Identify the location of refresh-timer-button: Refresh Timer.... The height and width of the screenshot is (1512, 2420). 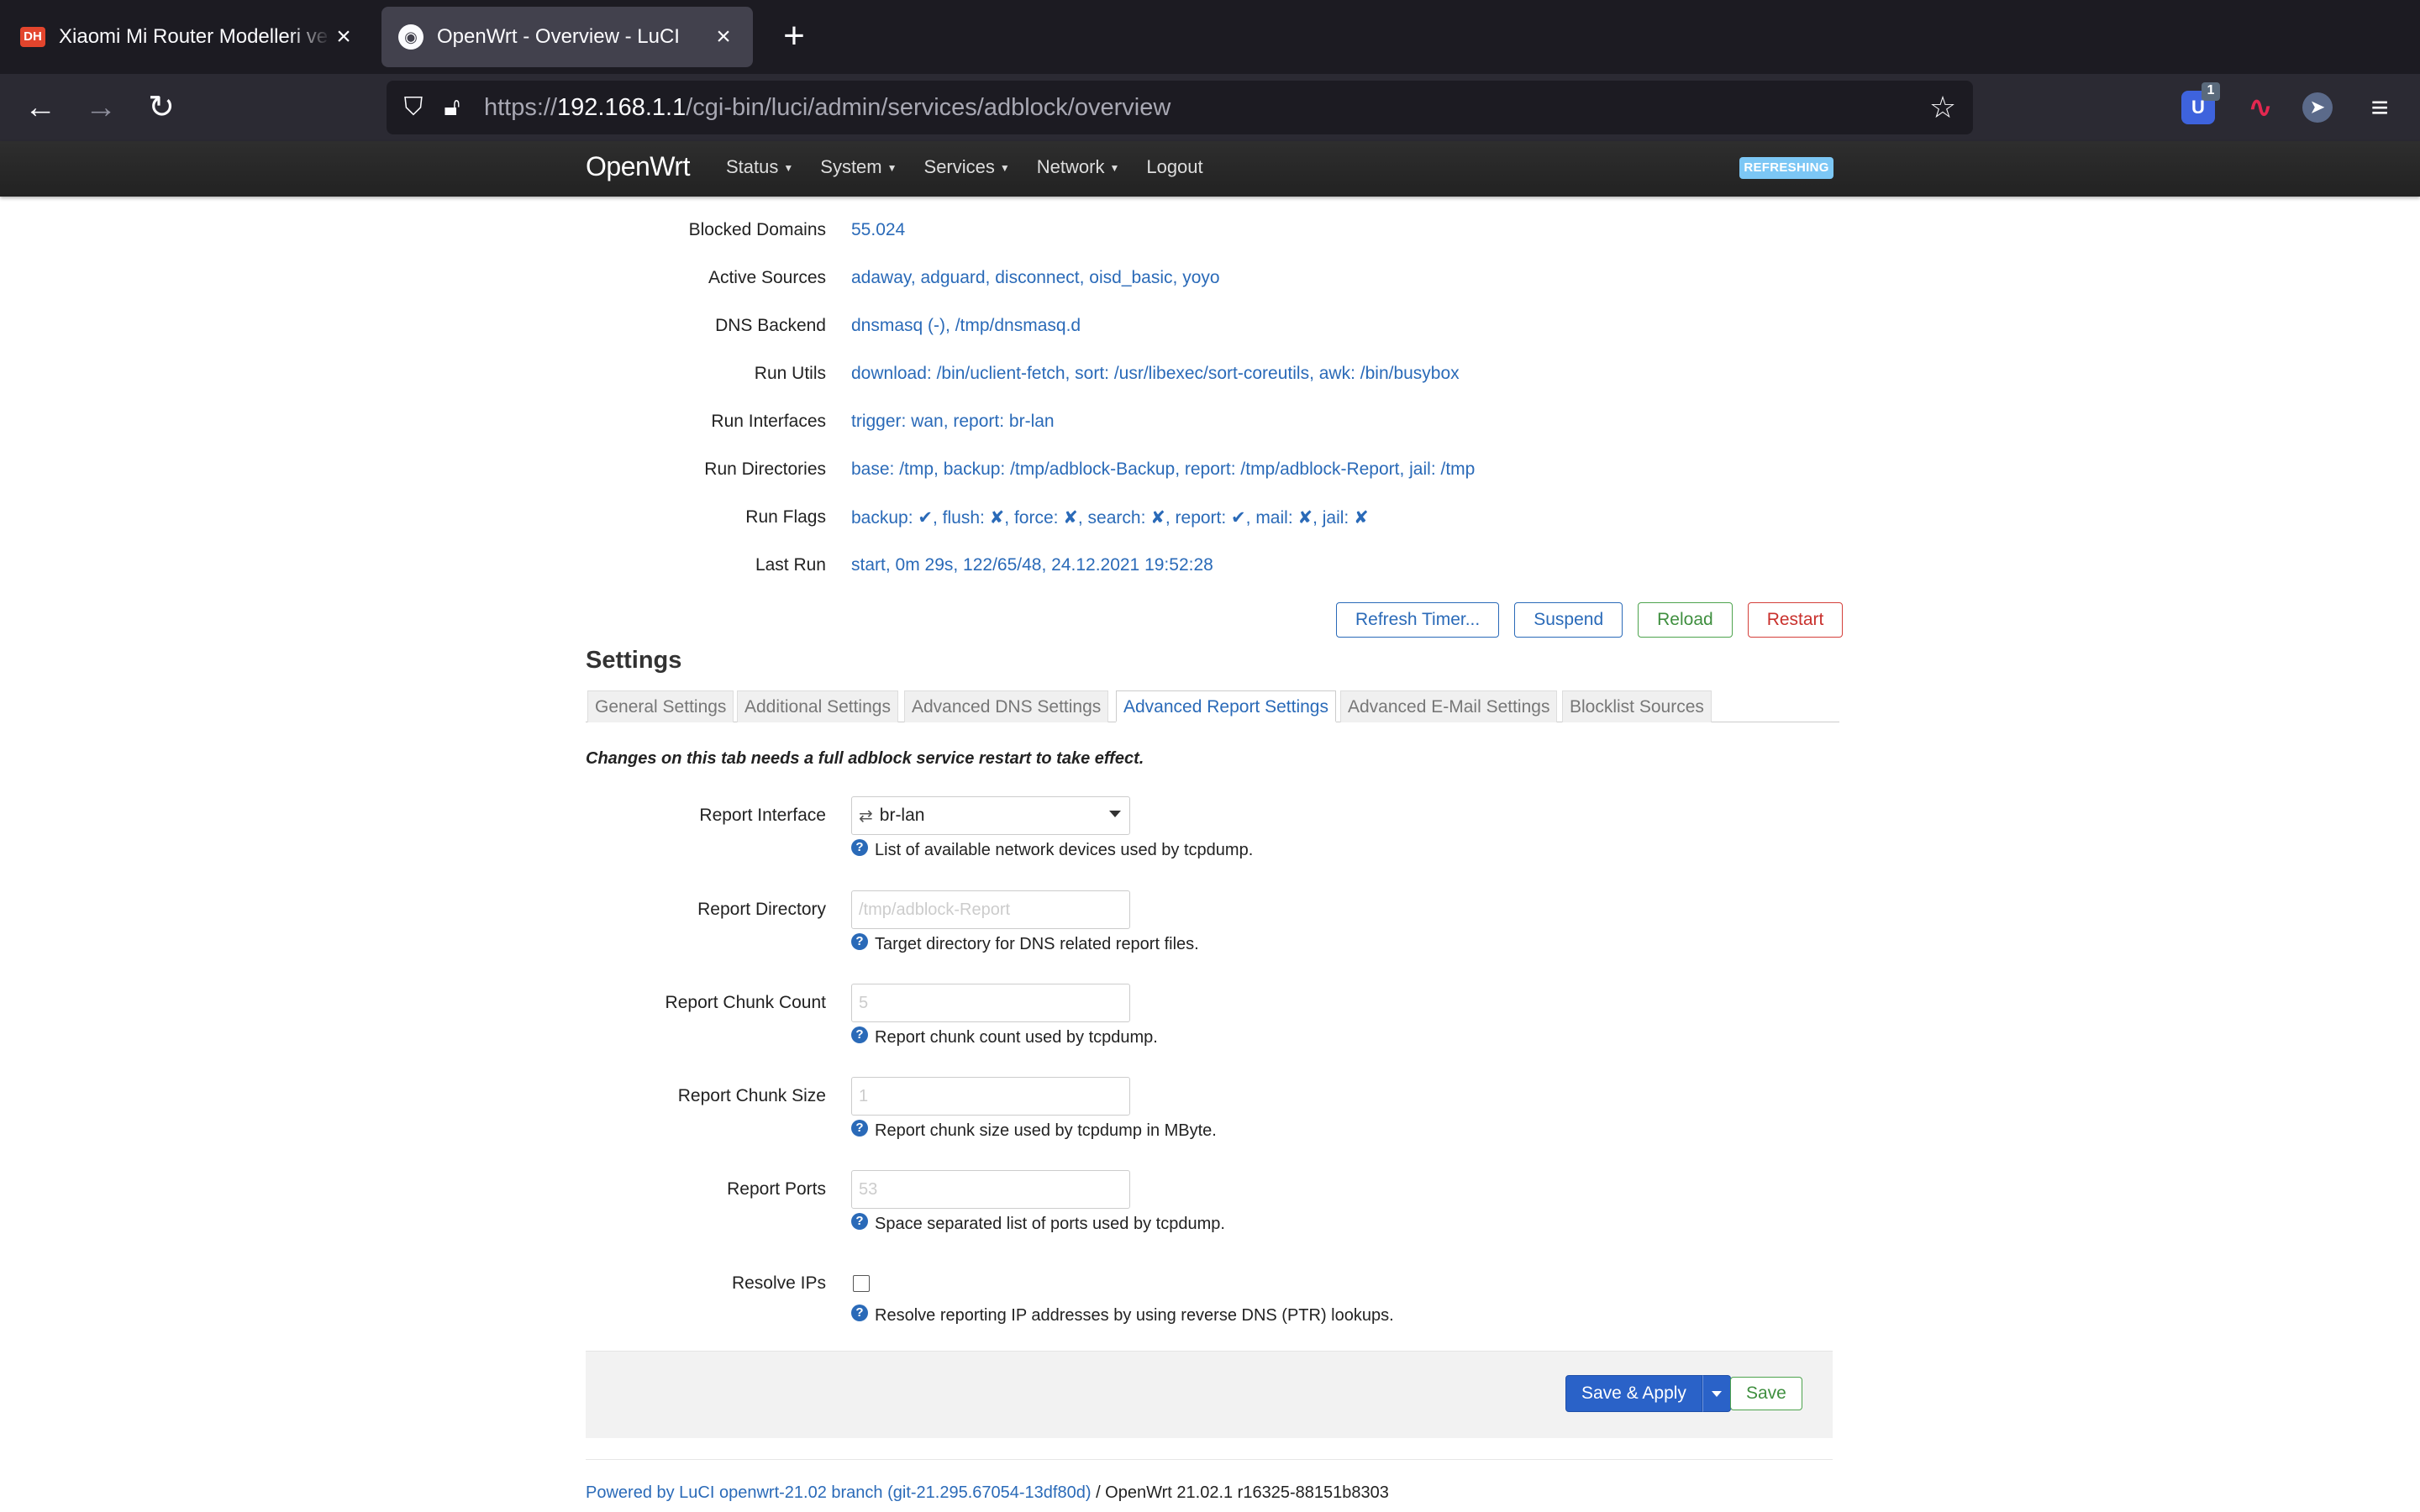
(1418, 620).